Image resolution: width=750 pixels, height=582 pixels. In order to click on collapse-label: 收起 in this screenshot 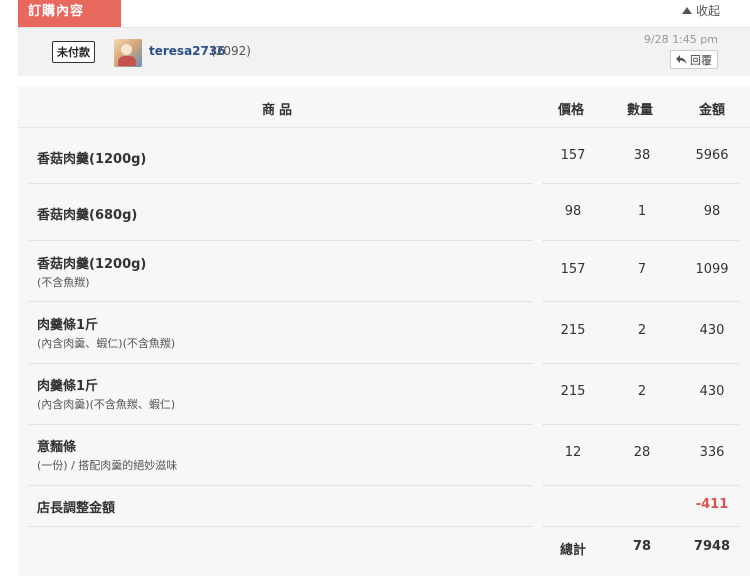, I will do `click(707, 11)`.